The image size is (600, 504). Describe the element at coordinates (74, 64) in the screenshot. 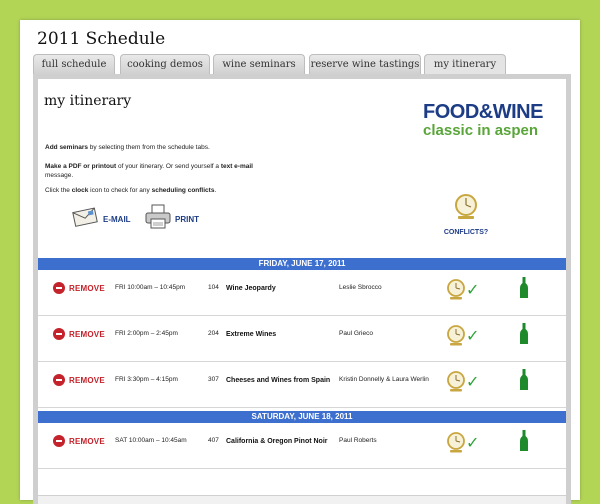

I see `tab-full-schedule: full schedule` at that location.